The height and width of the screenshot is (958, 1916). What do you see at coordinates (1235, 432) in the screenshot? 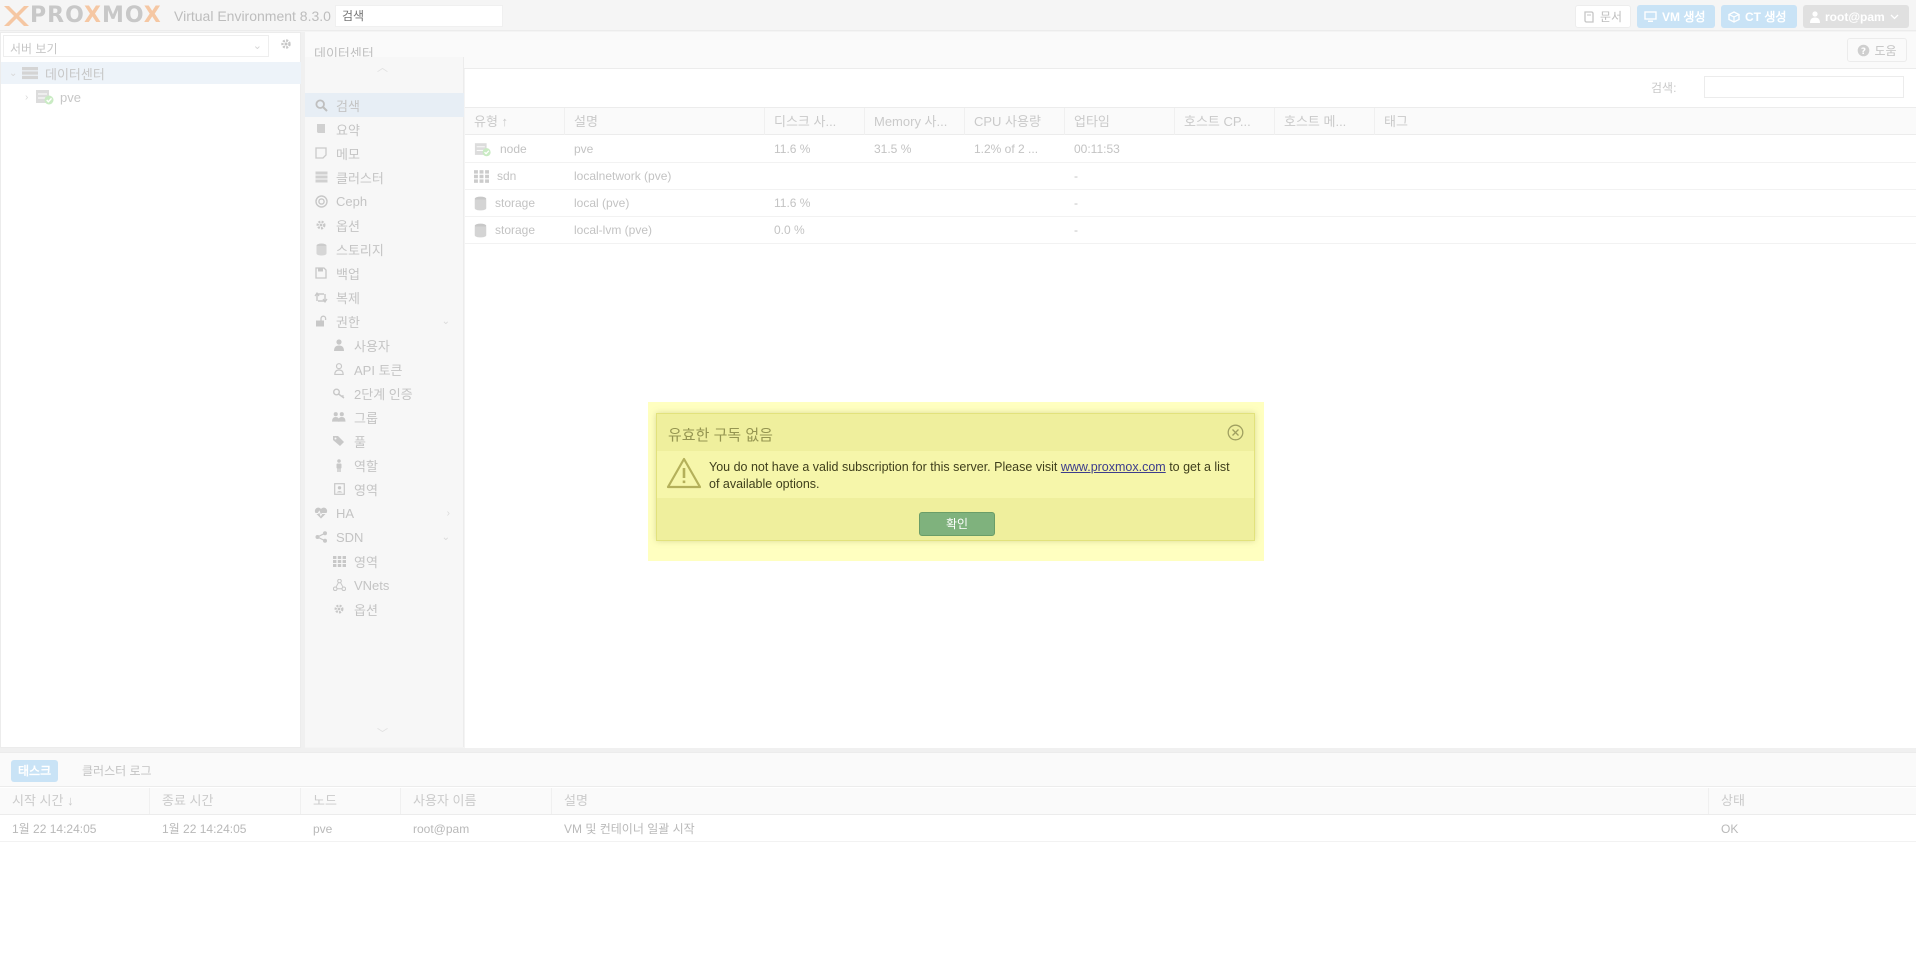
I see `dialog-close-button` at bounding box center [1235, 432].